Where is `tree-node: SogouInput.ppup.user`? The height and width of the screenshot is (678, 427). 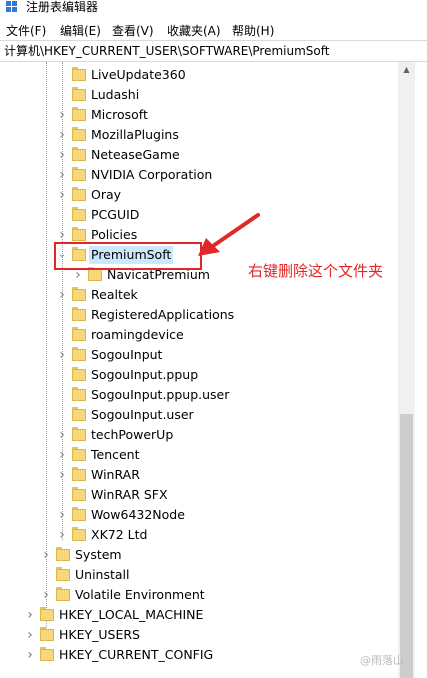 tree-node: SogouInput.ppup.user is located at coordinates (199, 395).